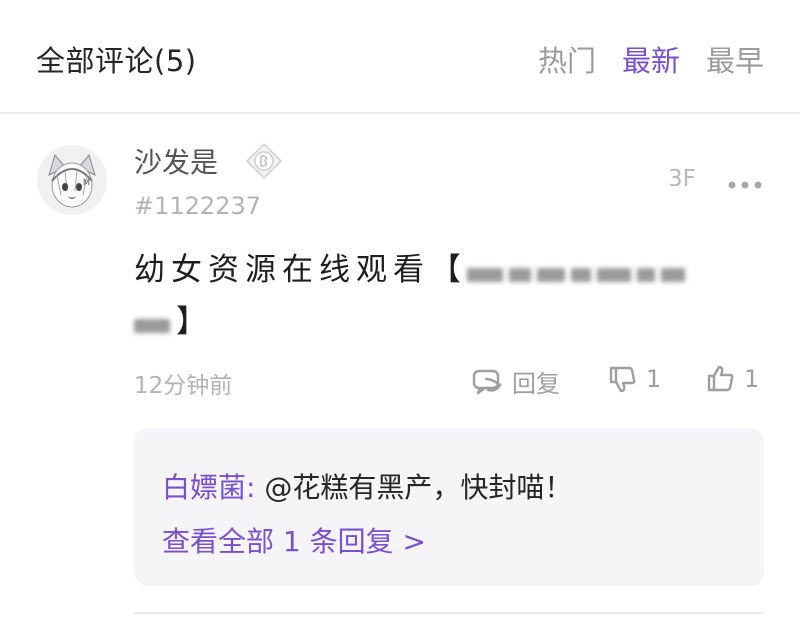  Describe the element at coordinates (721, 379) in the screenshot. I see `like-icon` at that location.